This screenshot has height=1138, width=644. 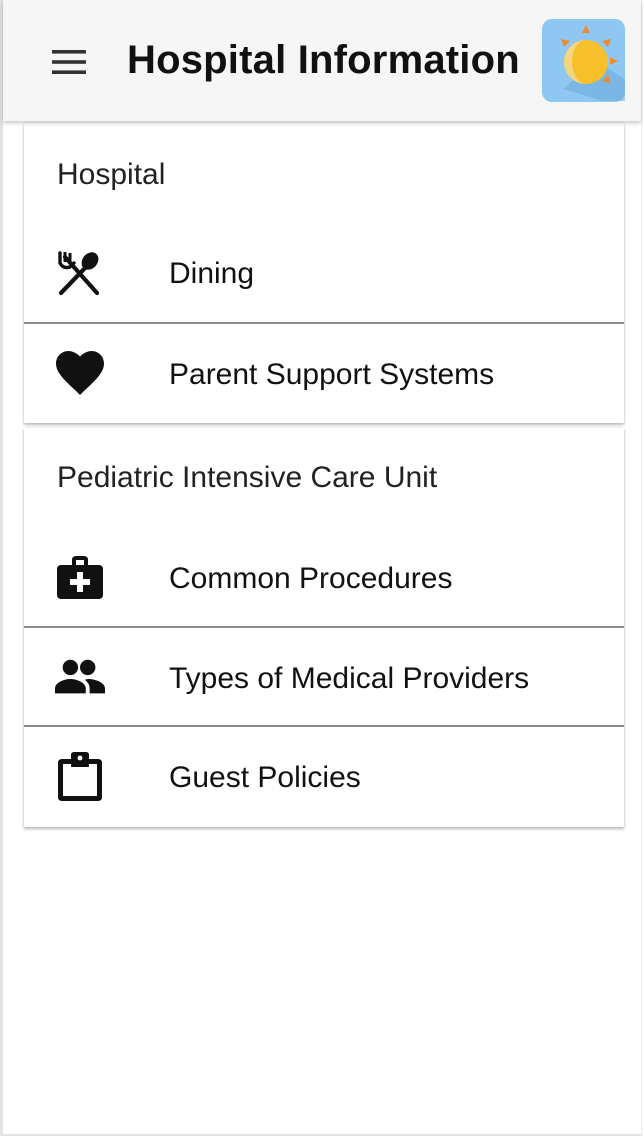 I want to click on list-item-medical-providers: Types of Medical Providers, so click(x=324, y=677).